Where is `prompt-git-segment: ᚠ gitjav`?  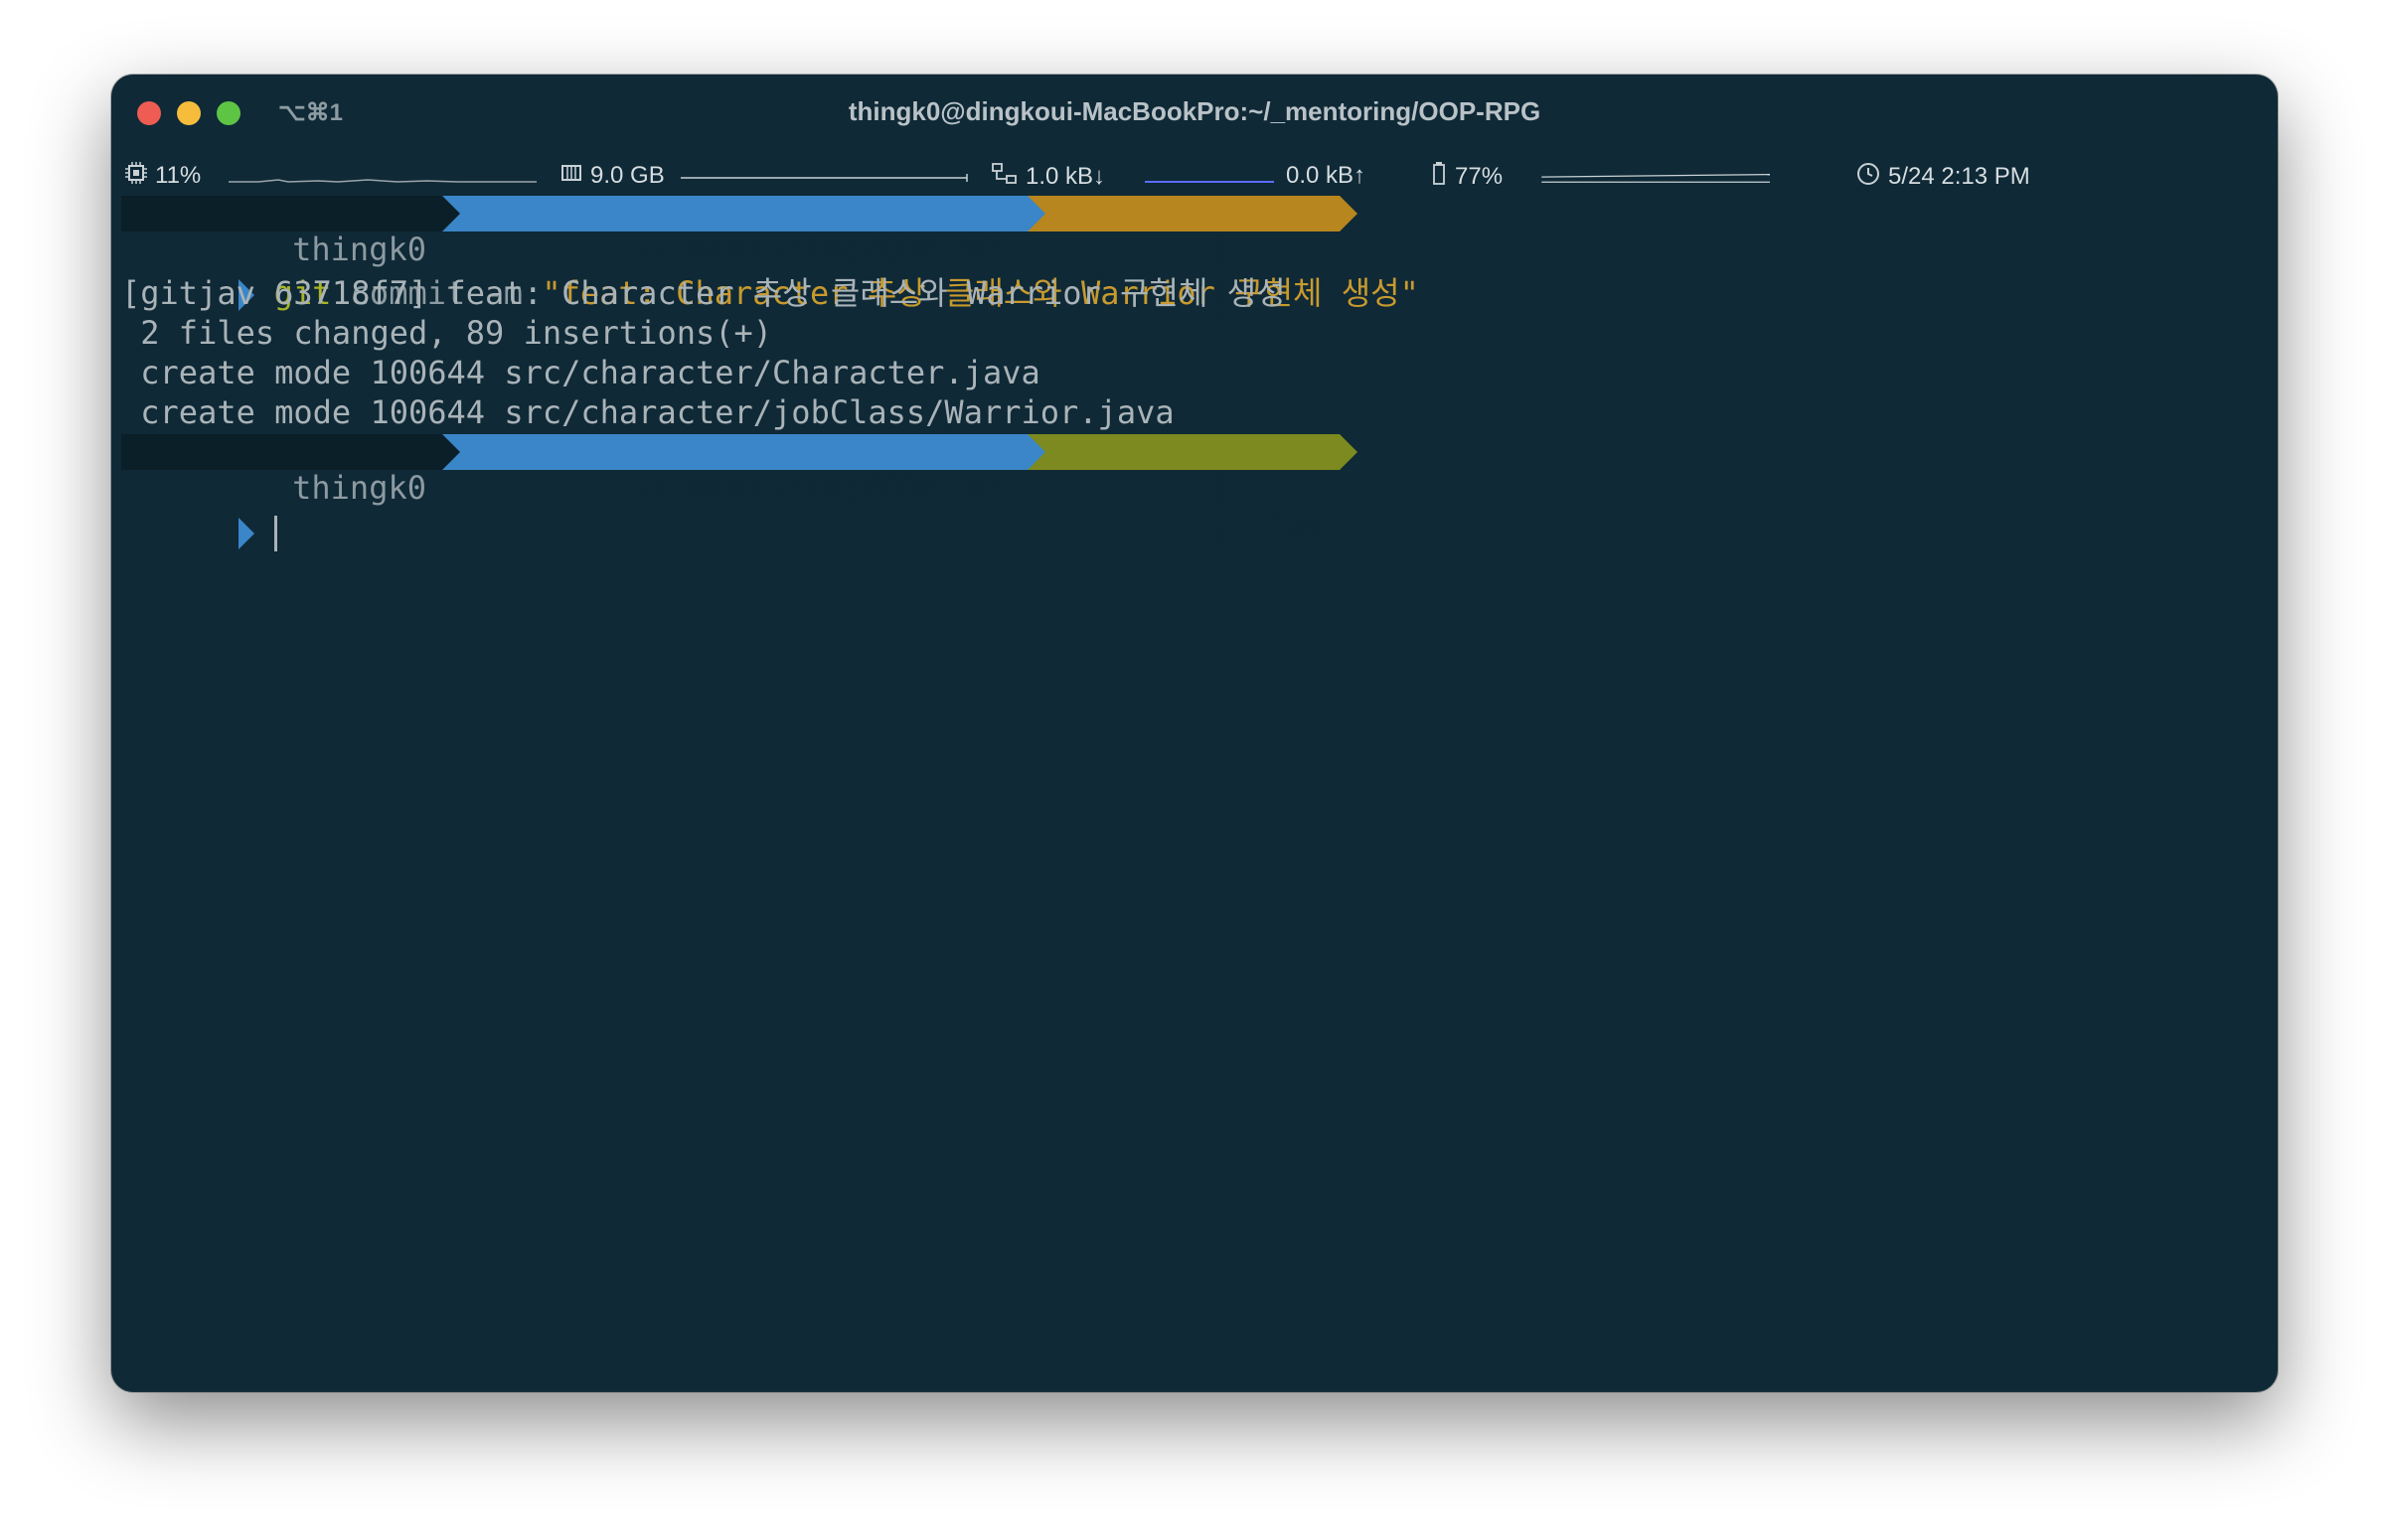 prompt-git-segment: ᚠ gitjav is located at coordinates (1193, 487).